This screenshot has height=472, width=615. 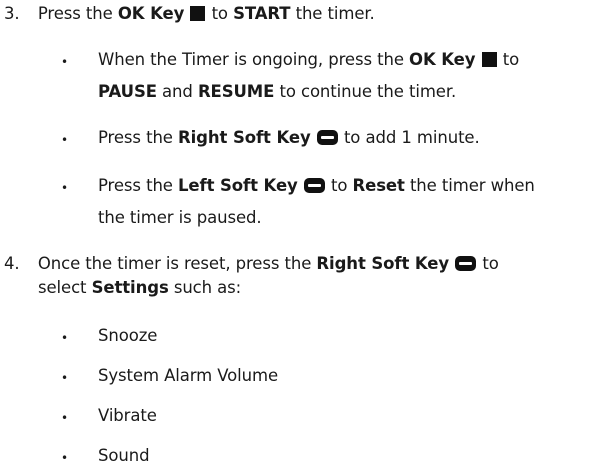 What do you see at coordinates (127, 415) in the screenshot?
I see `settings-item-vibrate: Vibrate` at bounding box center [127, 415].